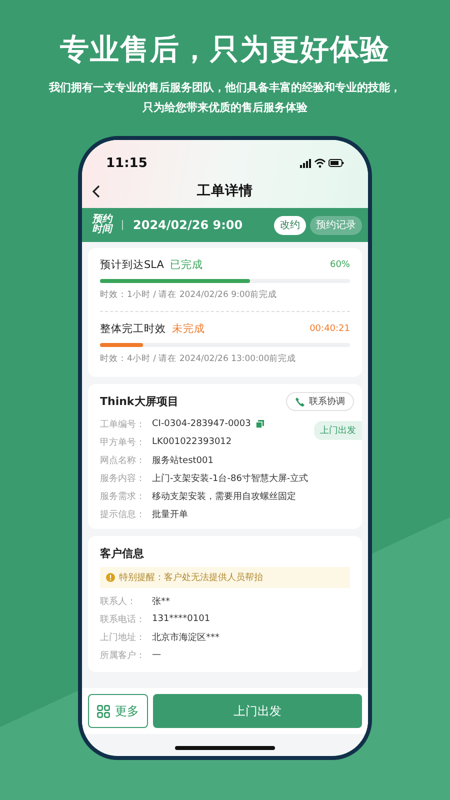  Describe the element at coordinates (181, 619) in the screenshot. I see `field-value: 131****0101` at that location.